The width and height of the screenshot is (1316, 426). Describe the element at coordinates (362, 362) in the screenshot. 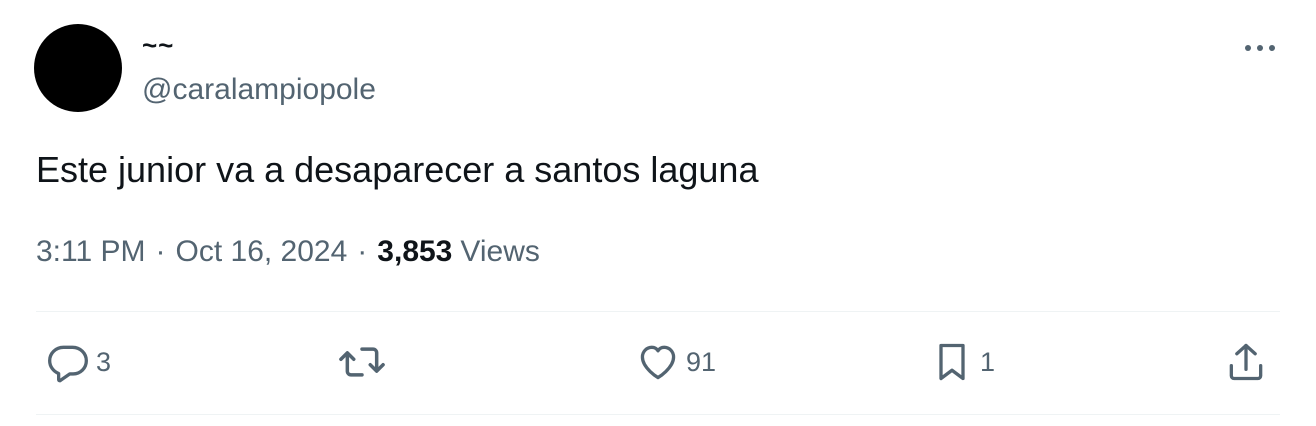

I see `retweet-icon` at that location.